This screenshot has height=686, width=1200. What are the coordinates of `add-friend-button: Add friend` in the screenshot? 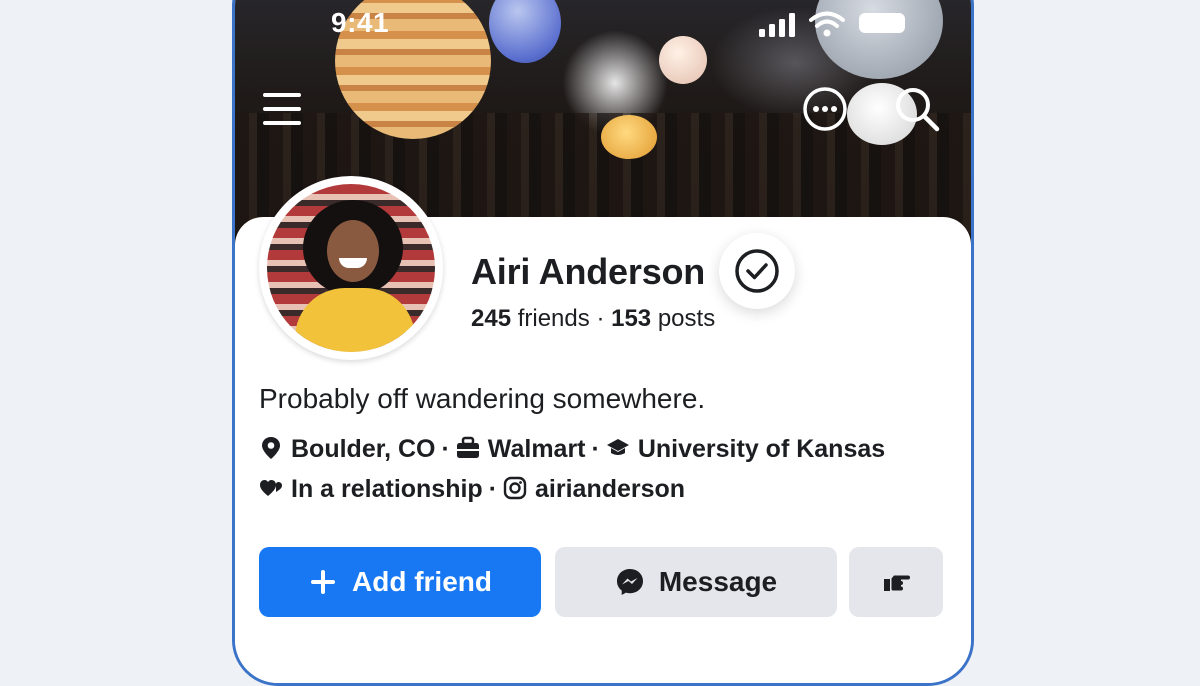 It's located at (400, 582).